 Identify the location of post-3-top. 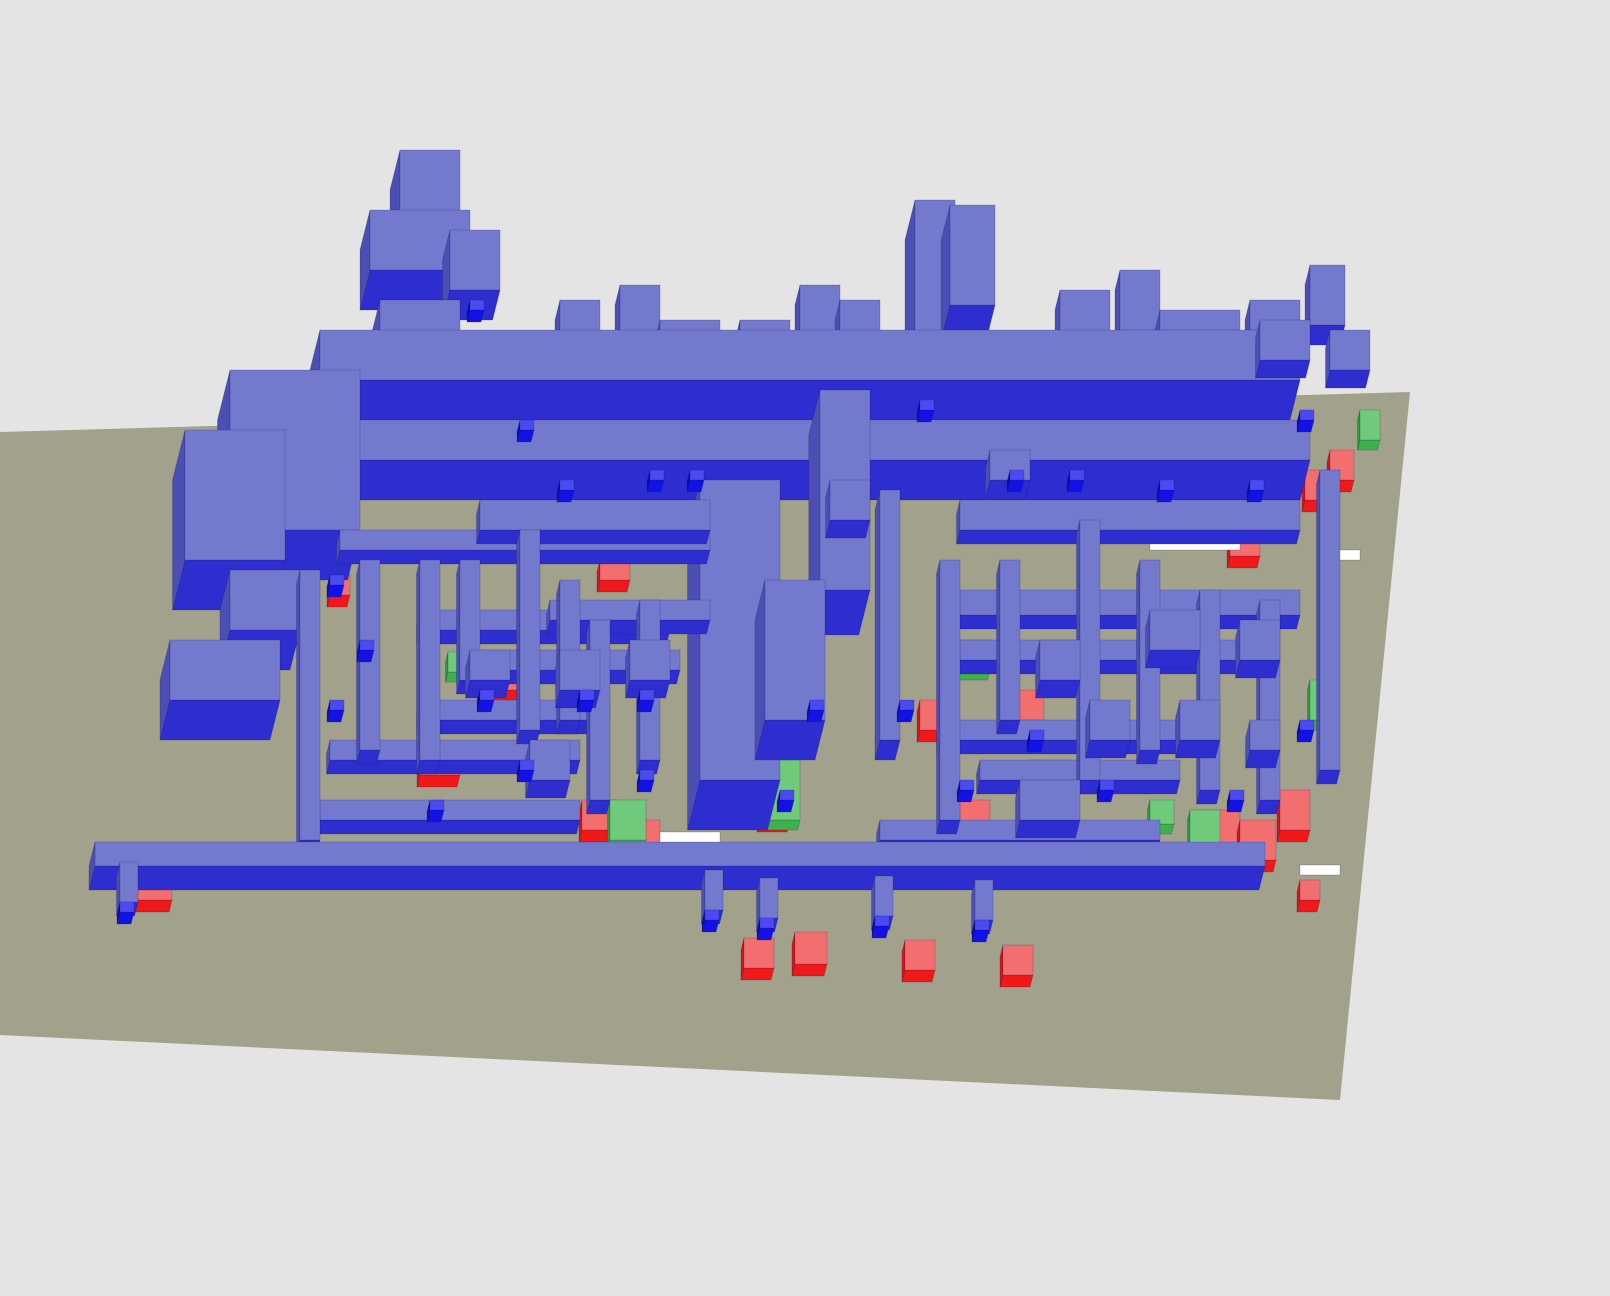
(950, 690).